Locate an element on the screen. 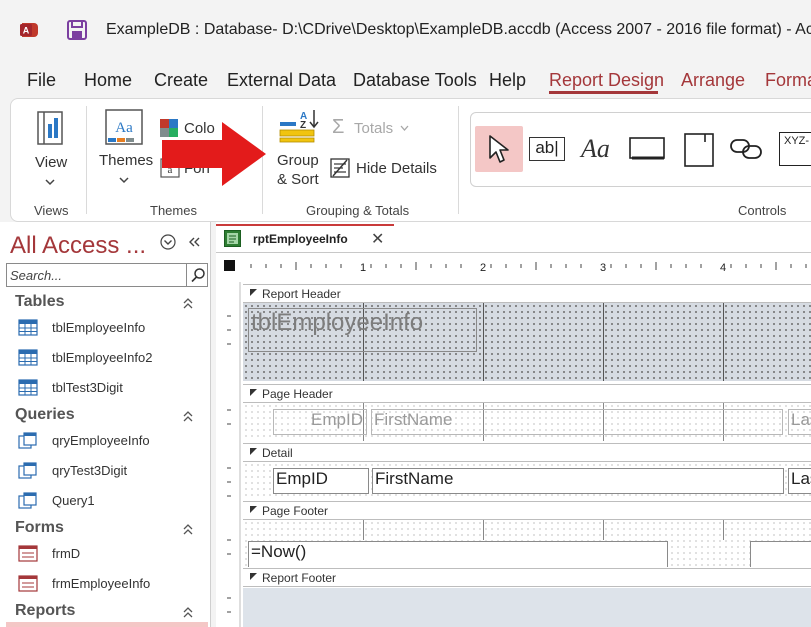 This screenshot has height=627, width=811. section-bar-page-header: Page Header is located at coordinates (527, 393).